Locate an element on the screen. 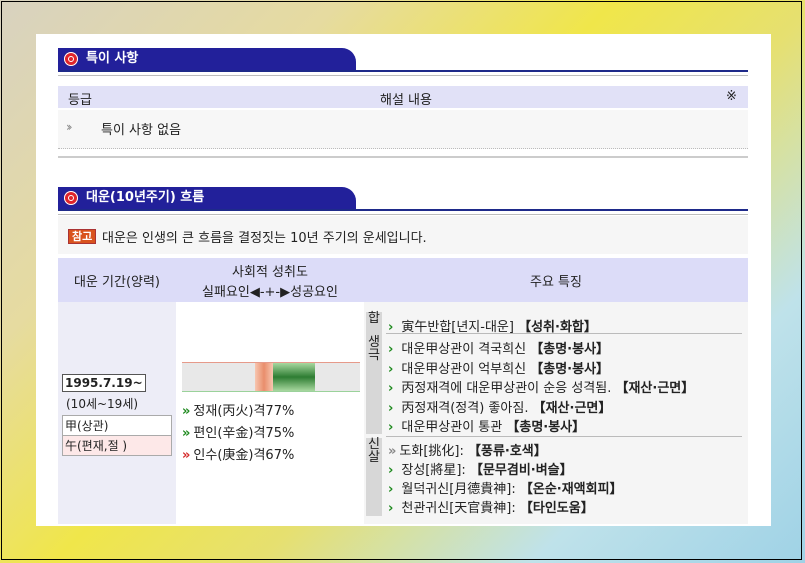  section-special-header: 특이 사항 is located at coordinates (403, 60).